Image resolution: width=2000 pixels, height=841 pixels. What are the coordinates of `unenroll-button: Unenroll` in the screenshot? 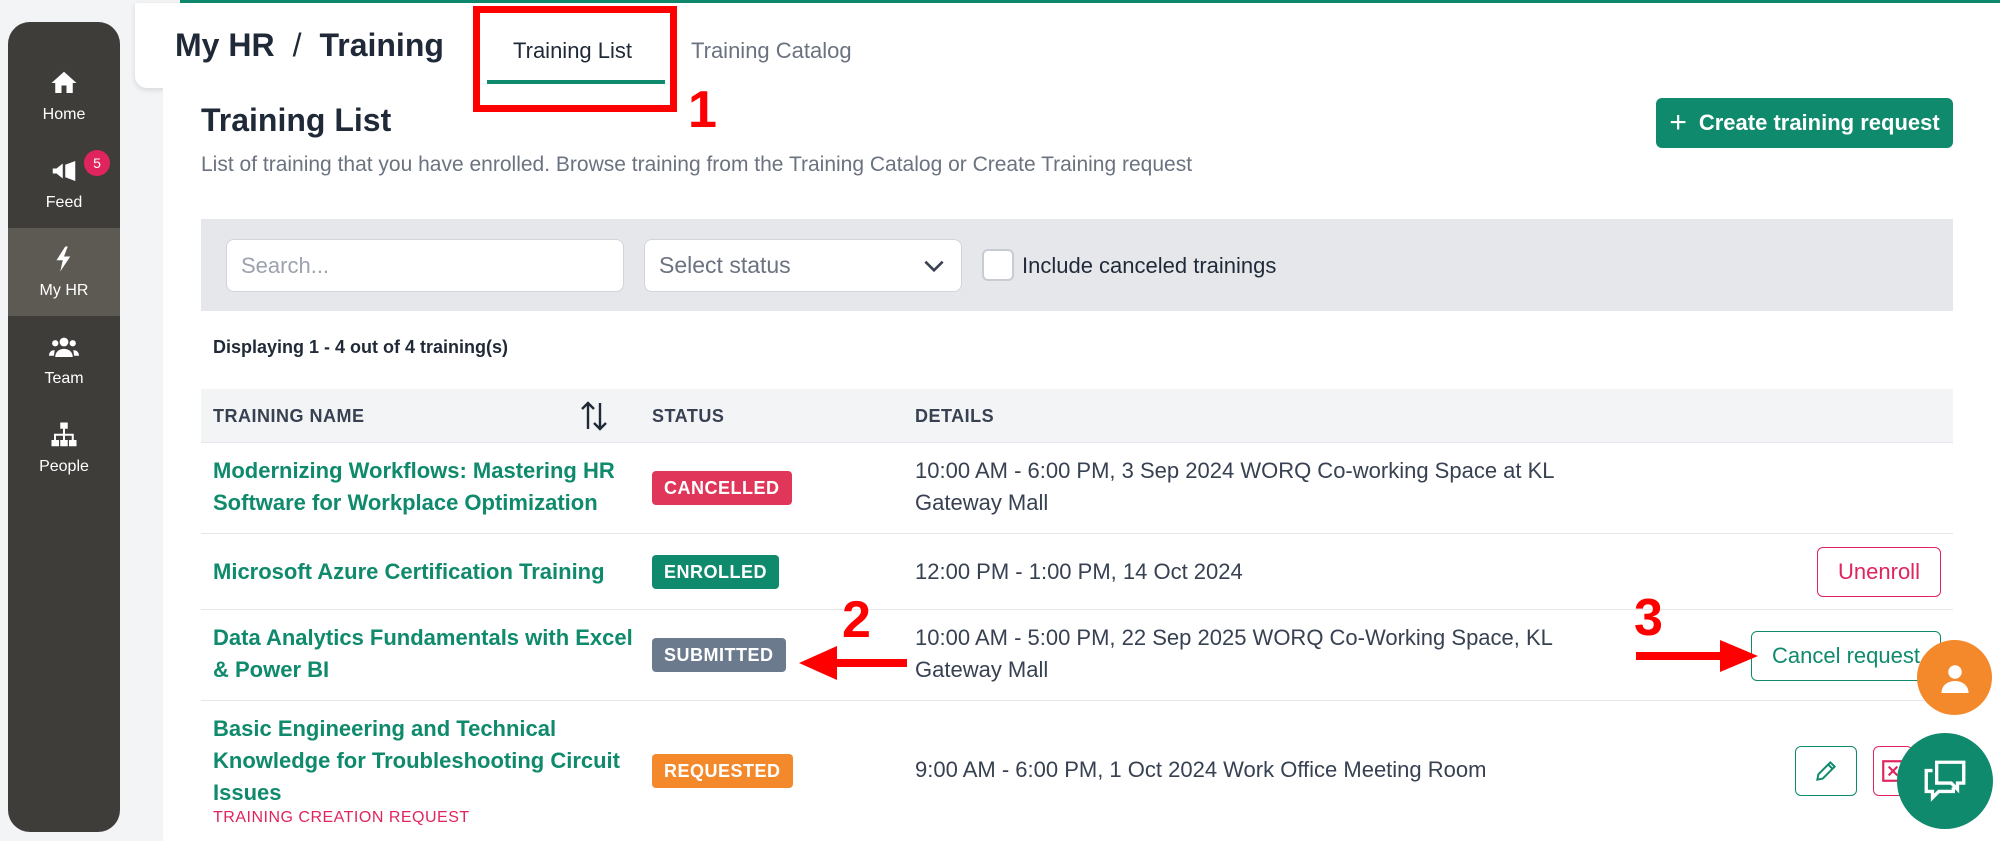 It's located at (1879, 572).